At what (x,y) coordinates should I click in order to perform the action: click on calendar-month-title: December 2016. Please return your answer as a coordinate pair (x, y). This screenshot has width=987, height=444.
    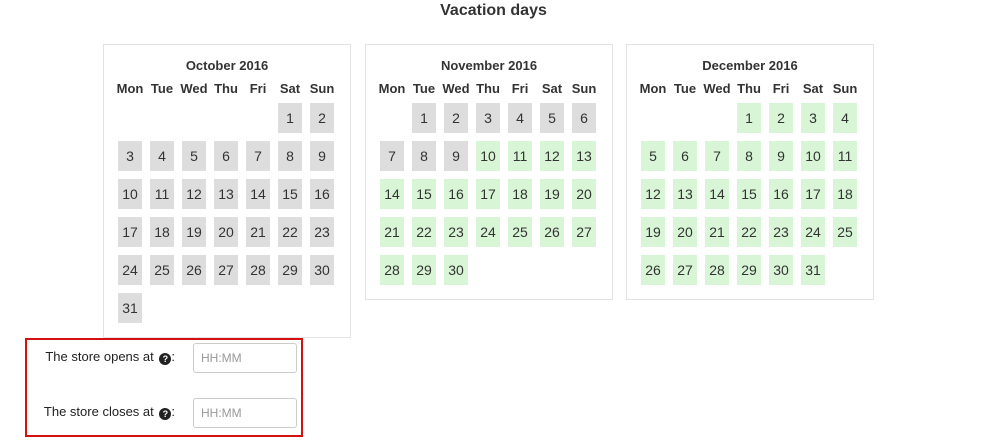
    Looking at the image, I should click on (750, 65).